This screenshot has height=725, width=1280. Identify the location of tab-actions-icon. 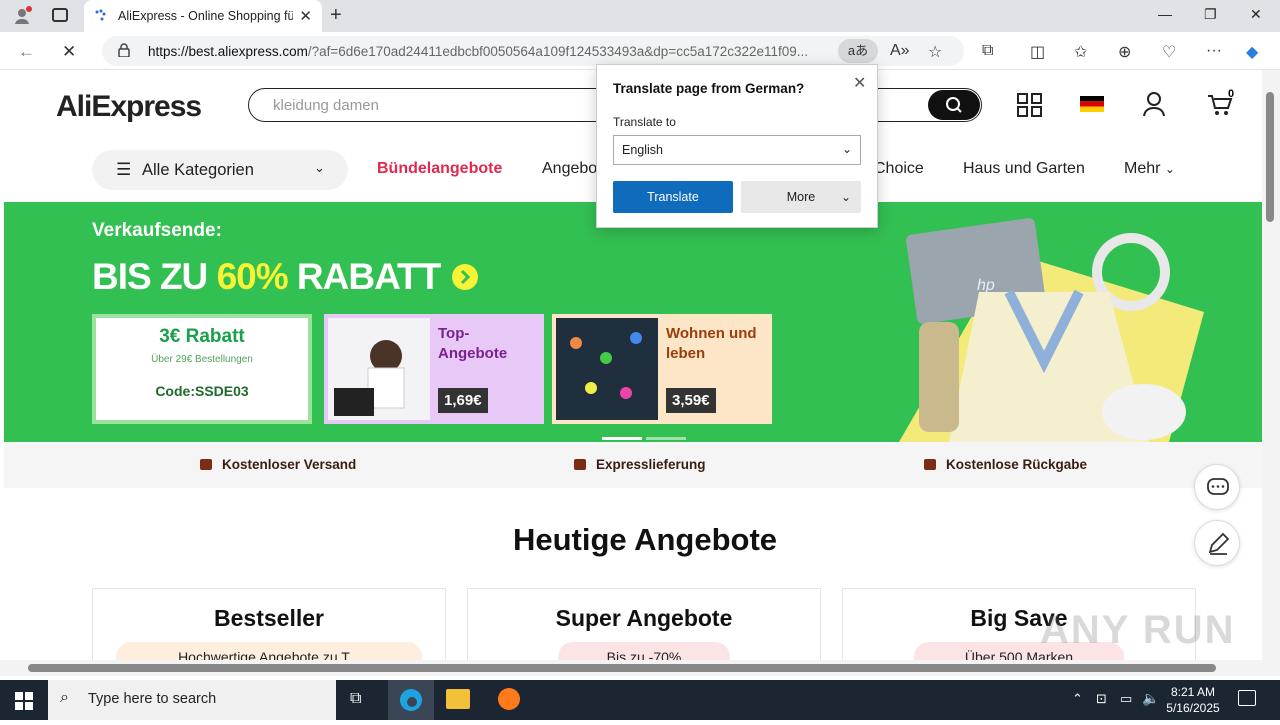
(60, 15).